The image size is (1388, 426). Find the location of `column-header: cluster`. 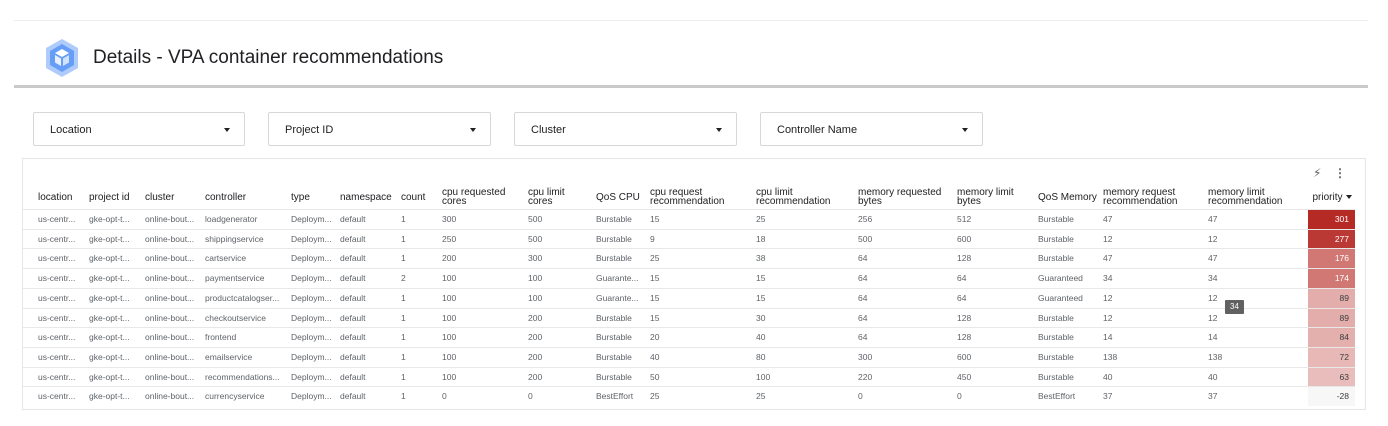

column-header: cluster is located at coordinates (174, 197).